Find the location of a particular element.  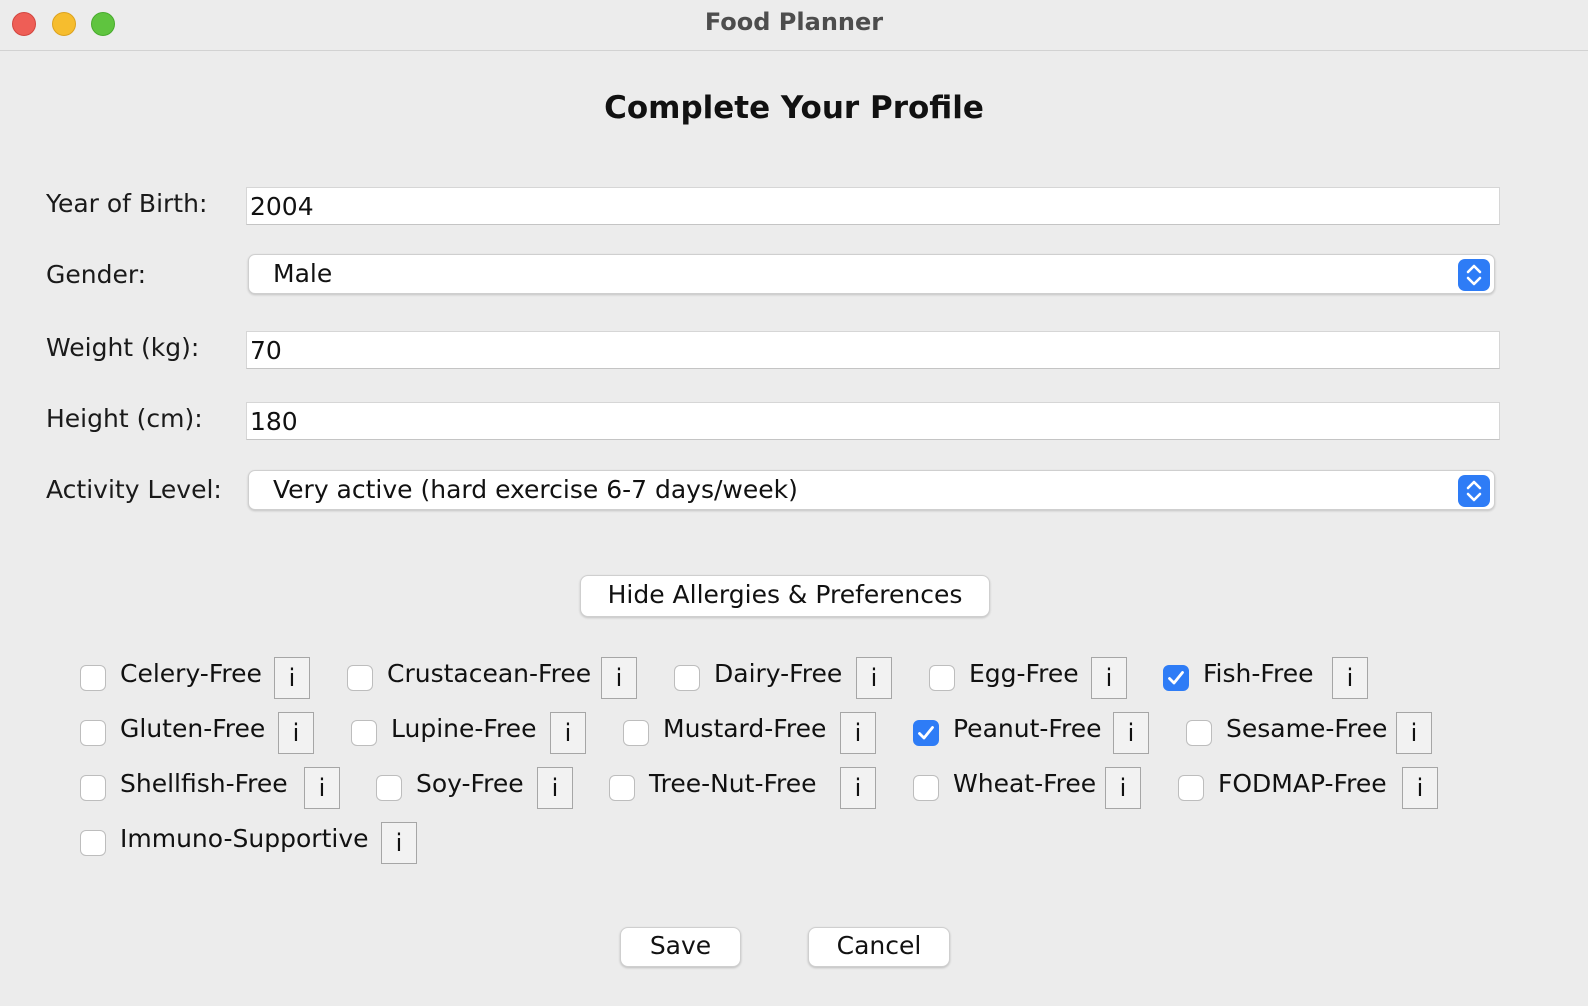

title-bar: Food Planner is located at coordinates (794, 25).